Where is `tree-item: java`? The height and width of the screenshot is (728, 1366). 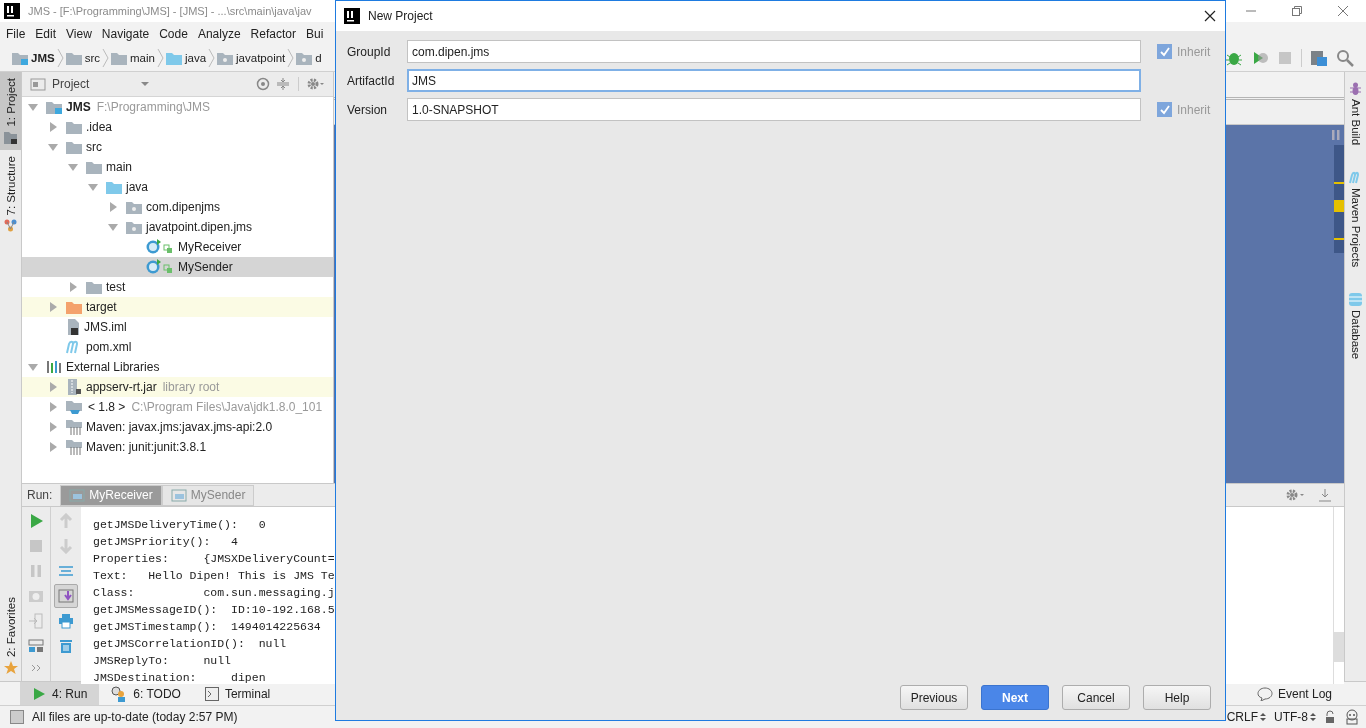 tree-item: java is located at coordinates (177, 187).